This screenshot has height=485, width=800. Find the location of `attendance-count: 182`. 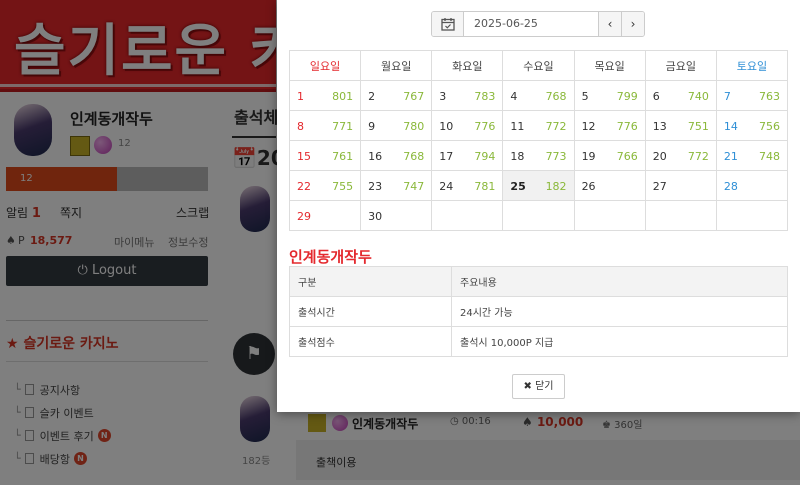

attendance-count: 182 is located at coordinates (556, 186).